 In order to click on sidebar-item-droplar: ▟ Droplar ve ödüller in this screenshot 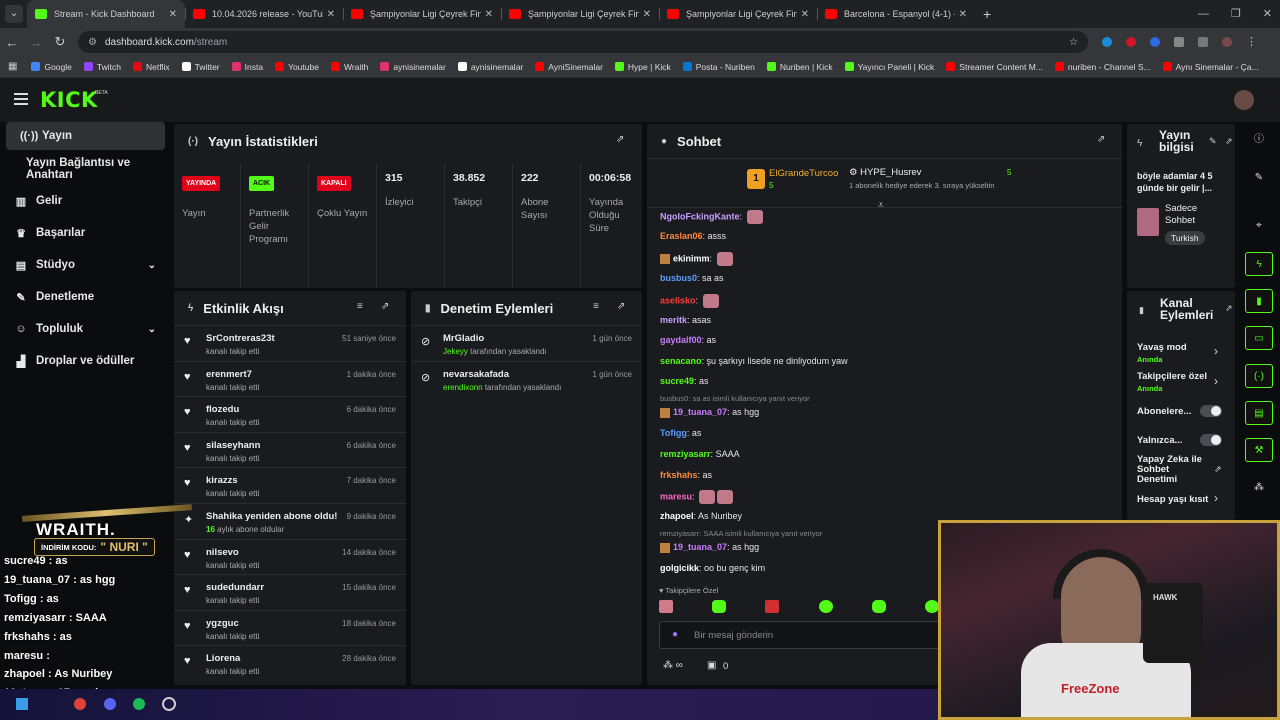, I will do `click(86, 361)`.